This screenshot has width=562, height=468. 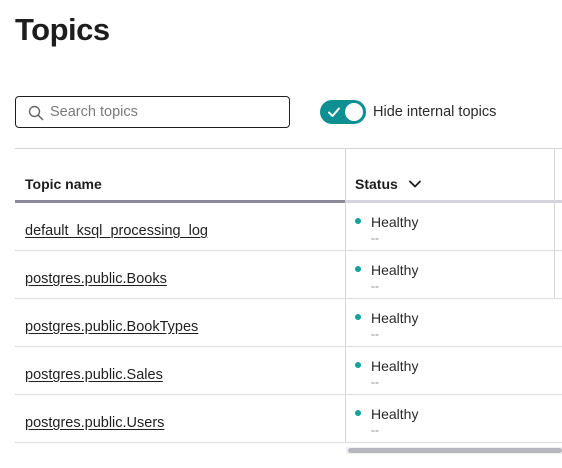 I want to click on table-top-border, so click(x=288, y=148).